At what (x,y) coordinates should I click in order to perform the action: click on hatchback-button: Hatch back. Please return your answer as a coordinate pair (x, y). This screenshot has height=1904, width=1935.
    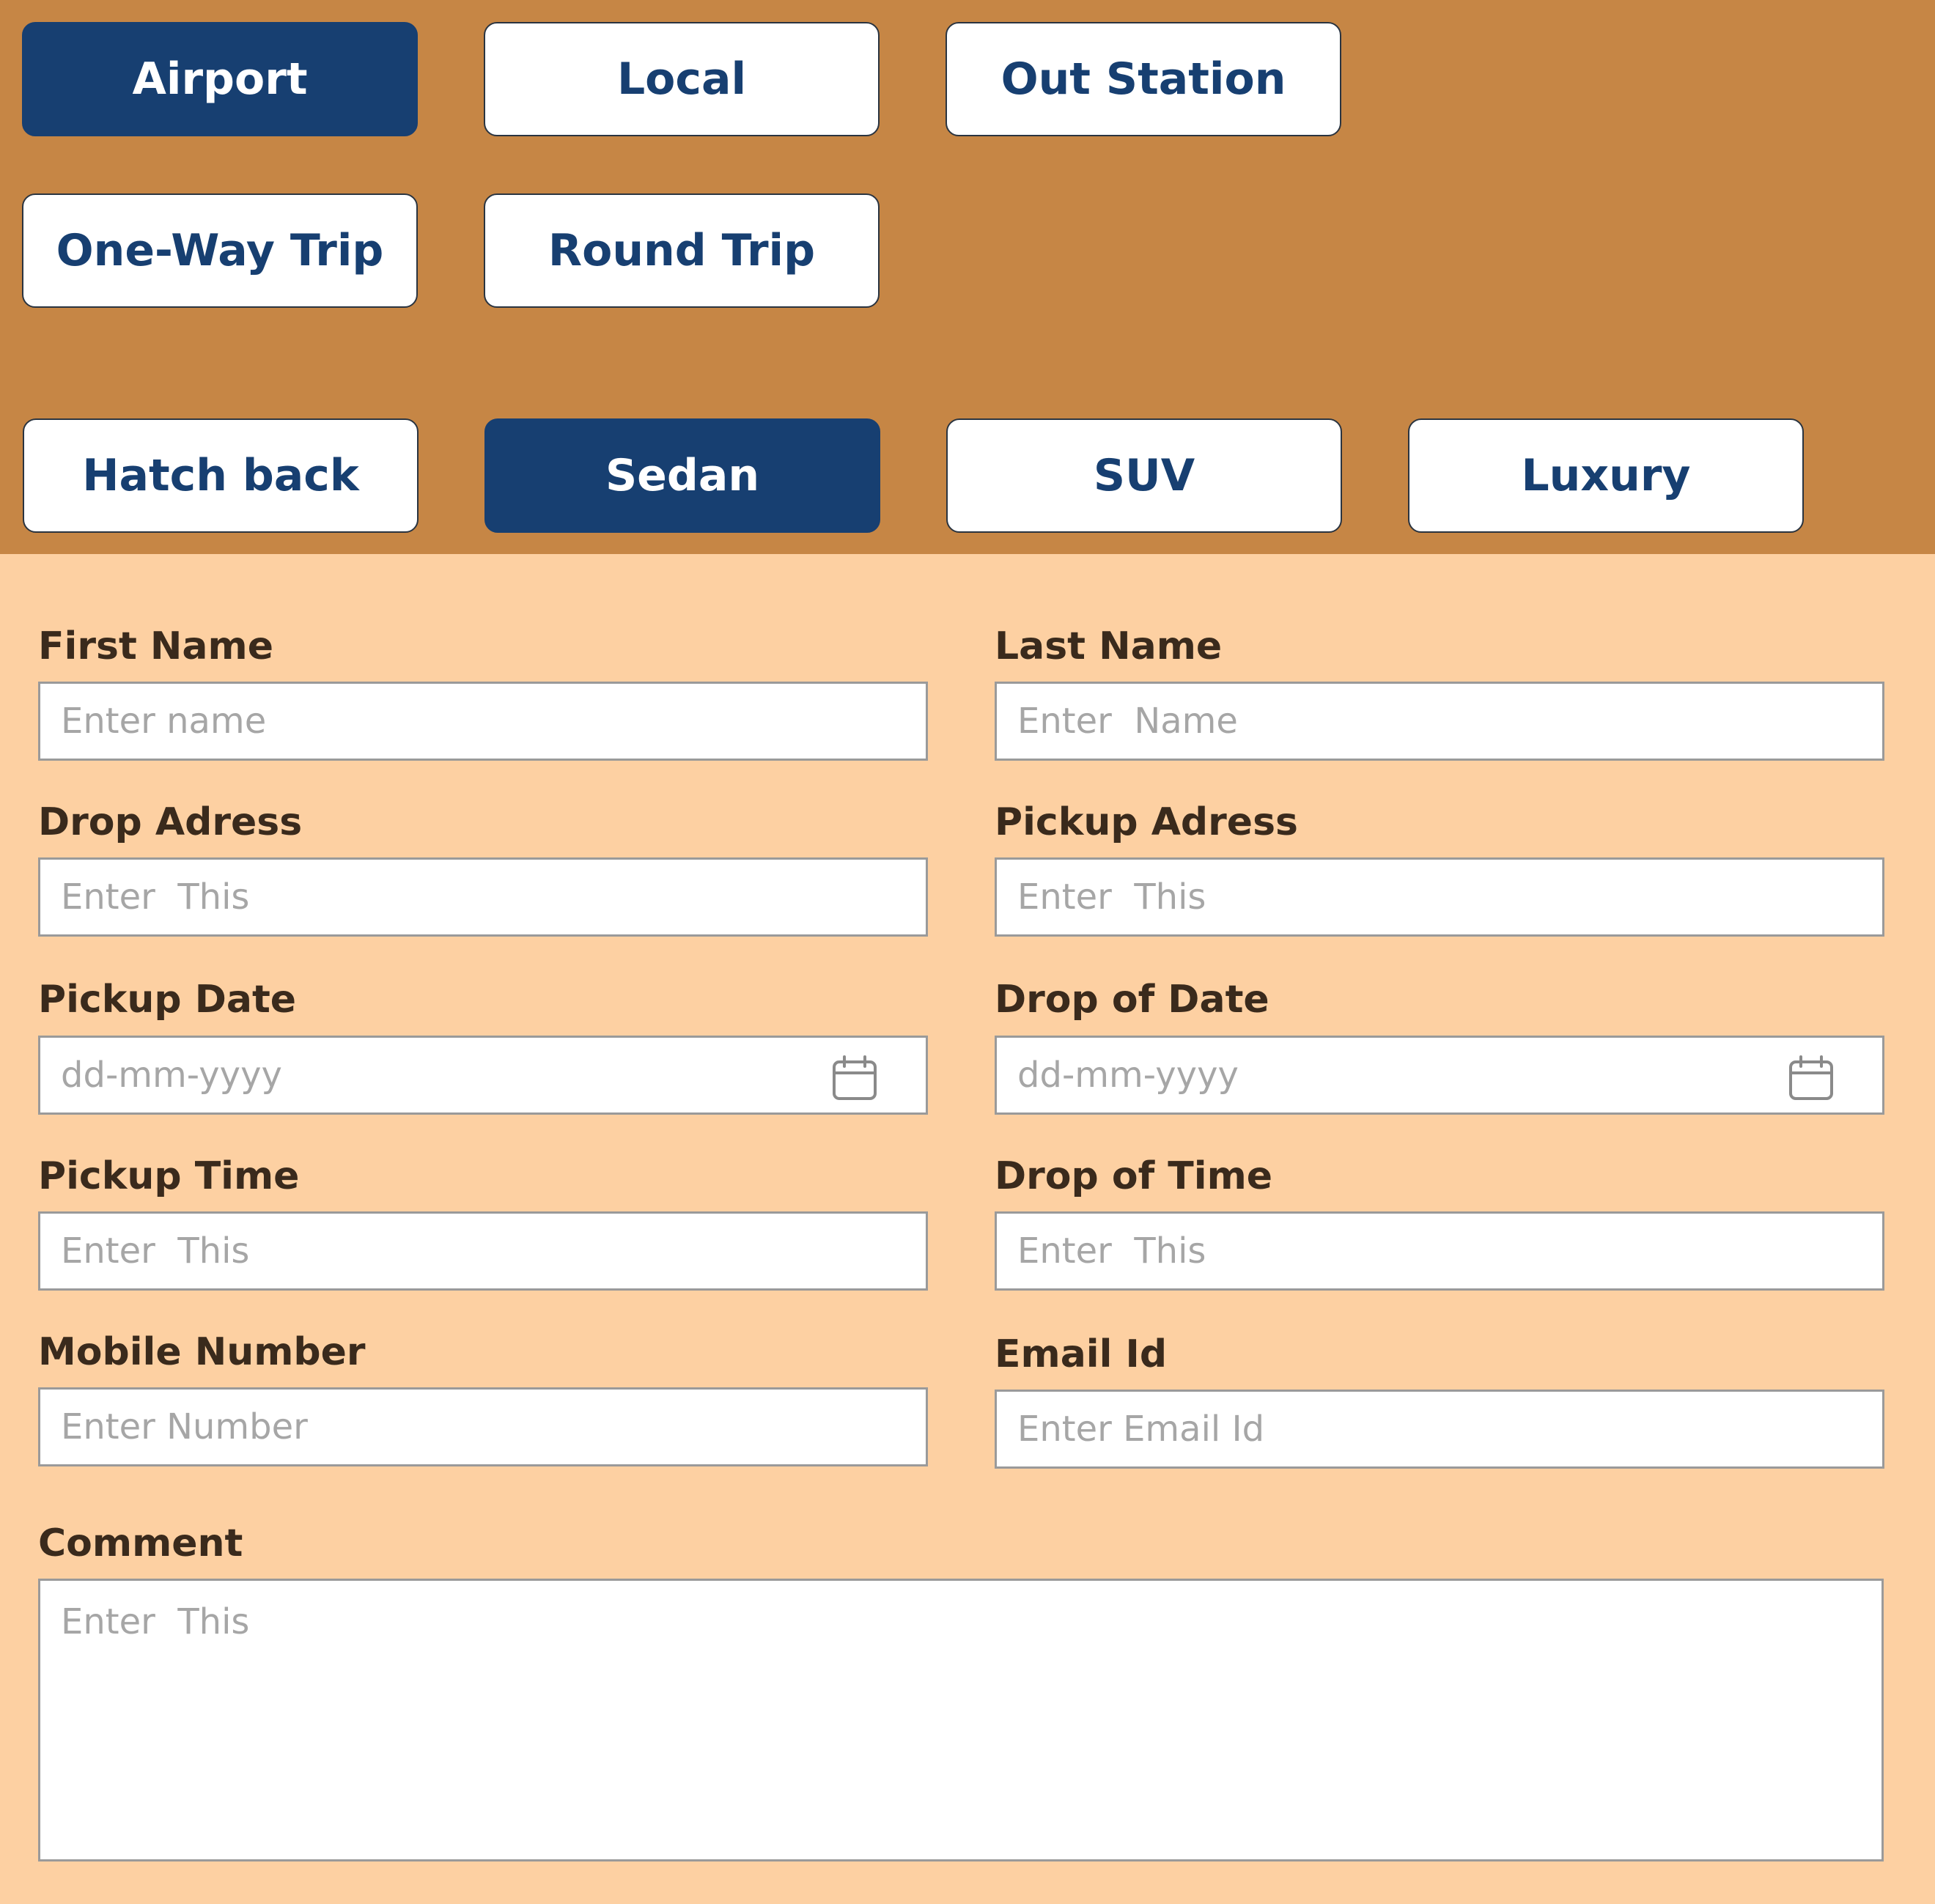
    Looking at the image, I should click on (221, 475).